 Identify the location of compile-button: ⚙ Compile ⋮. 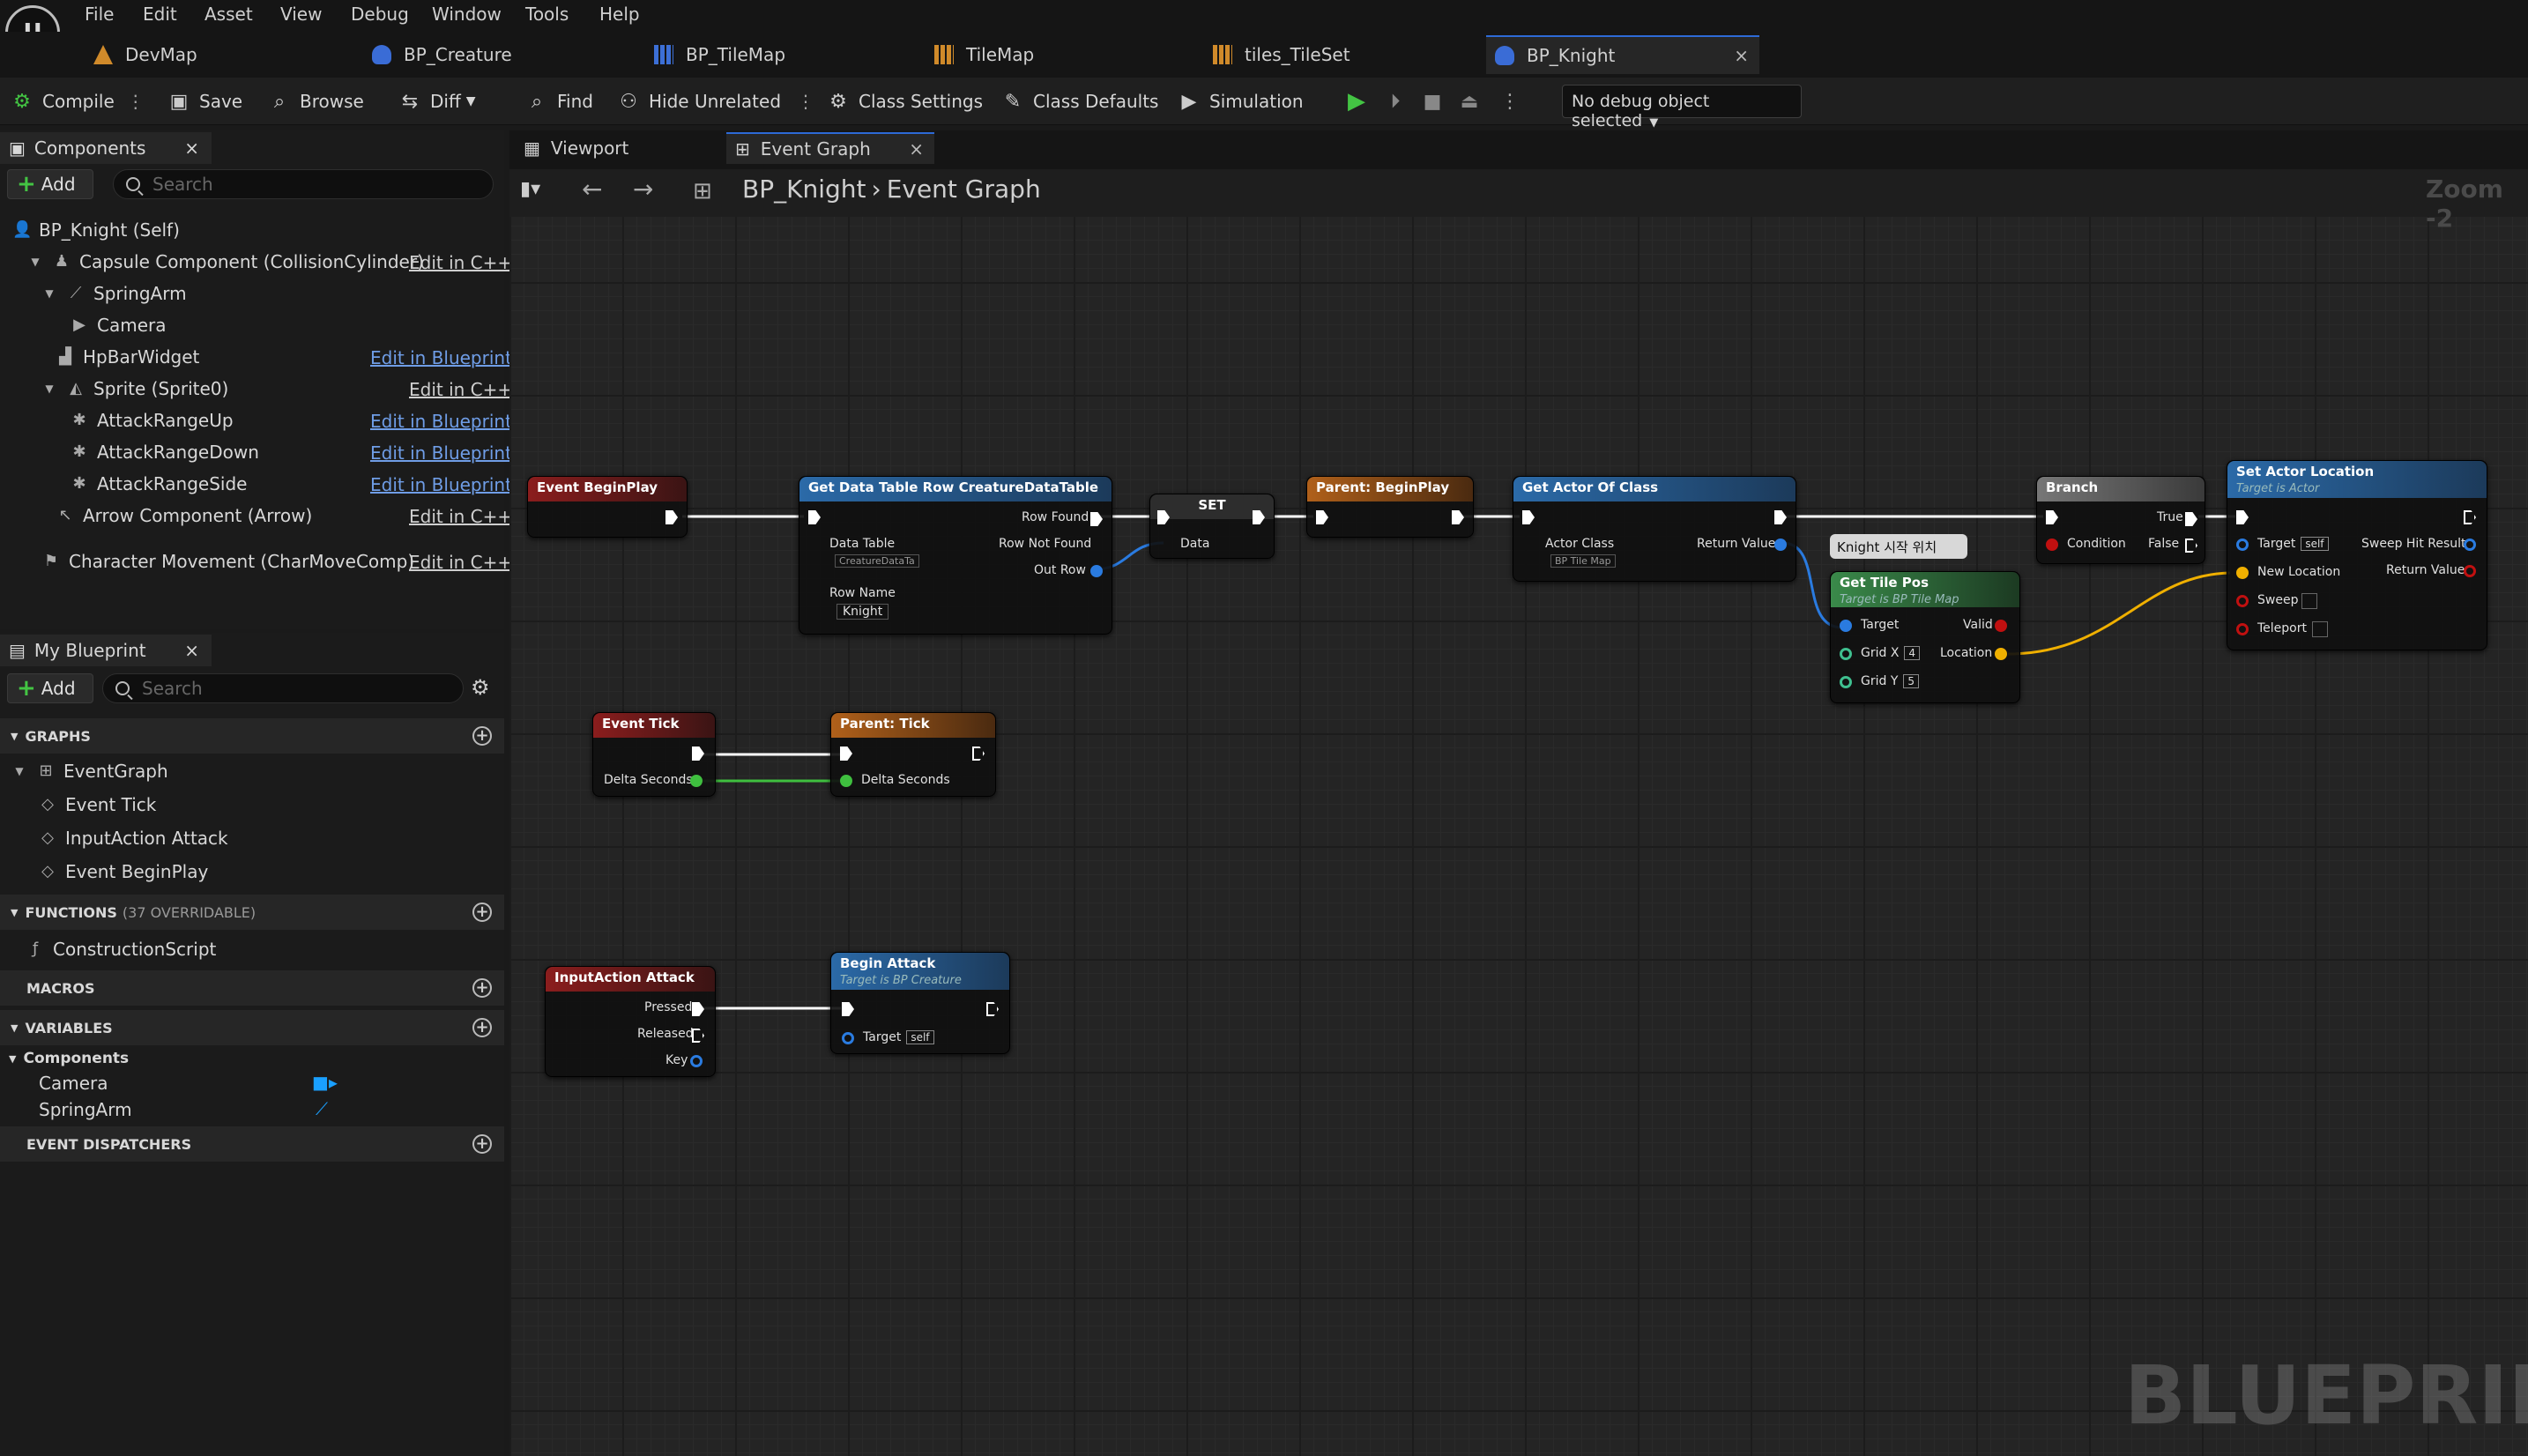
(78, 101).